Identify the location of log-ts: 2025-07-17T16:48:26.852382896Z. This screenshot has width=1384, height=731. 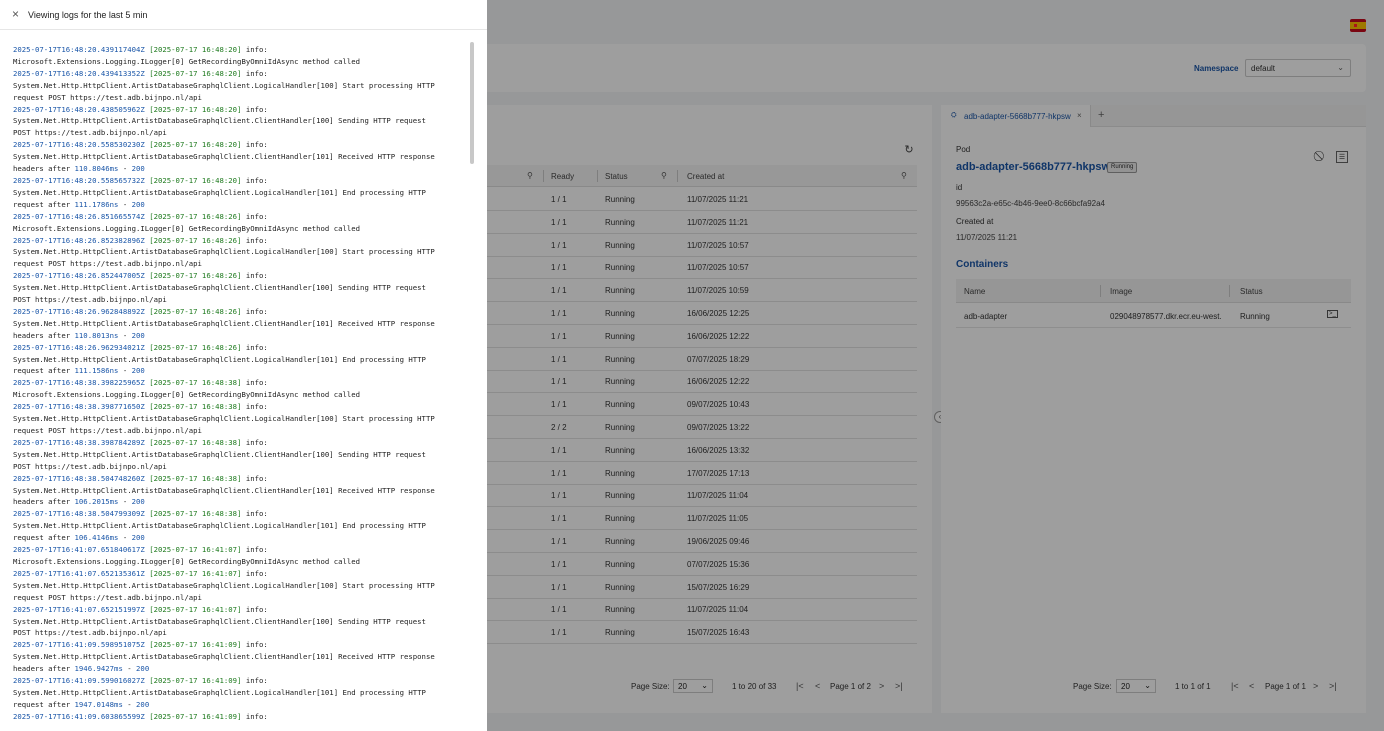
(79, 240).